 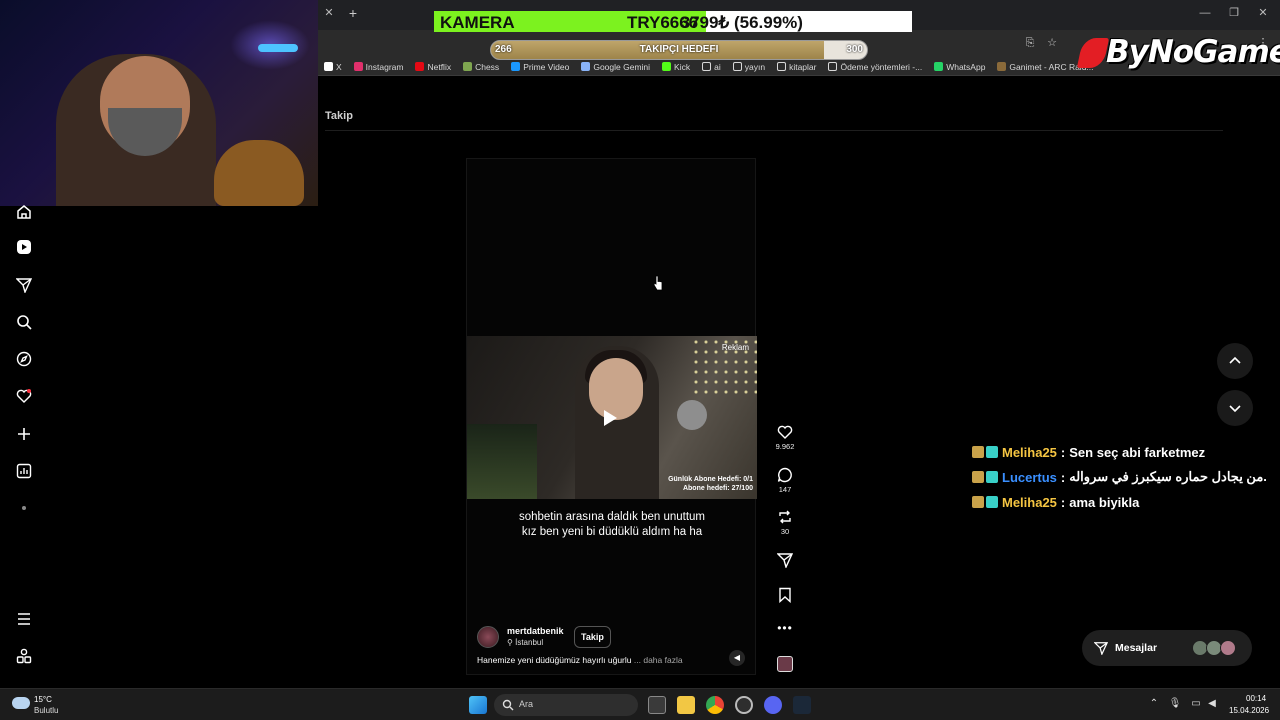 What do you see at coordinates (686, 705) in the screenshot?
I see `file-explorer-icon` at bounding box center [686, 705].